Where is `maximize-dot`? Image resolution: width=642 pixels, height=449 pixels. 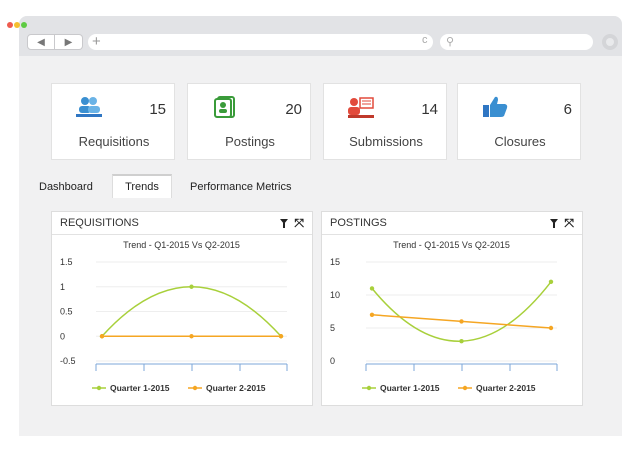
maximize-dot is located at coordinates (24, 25).